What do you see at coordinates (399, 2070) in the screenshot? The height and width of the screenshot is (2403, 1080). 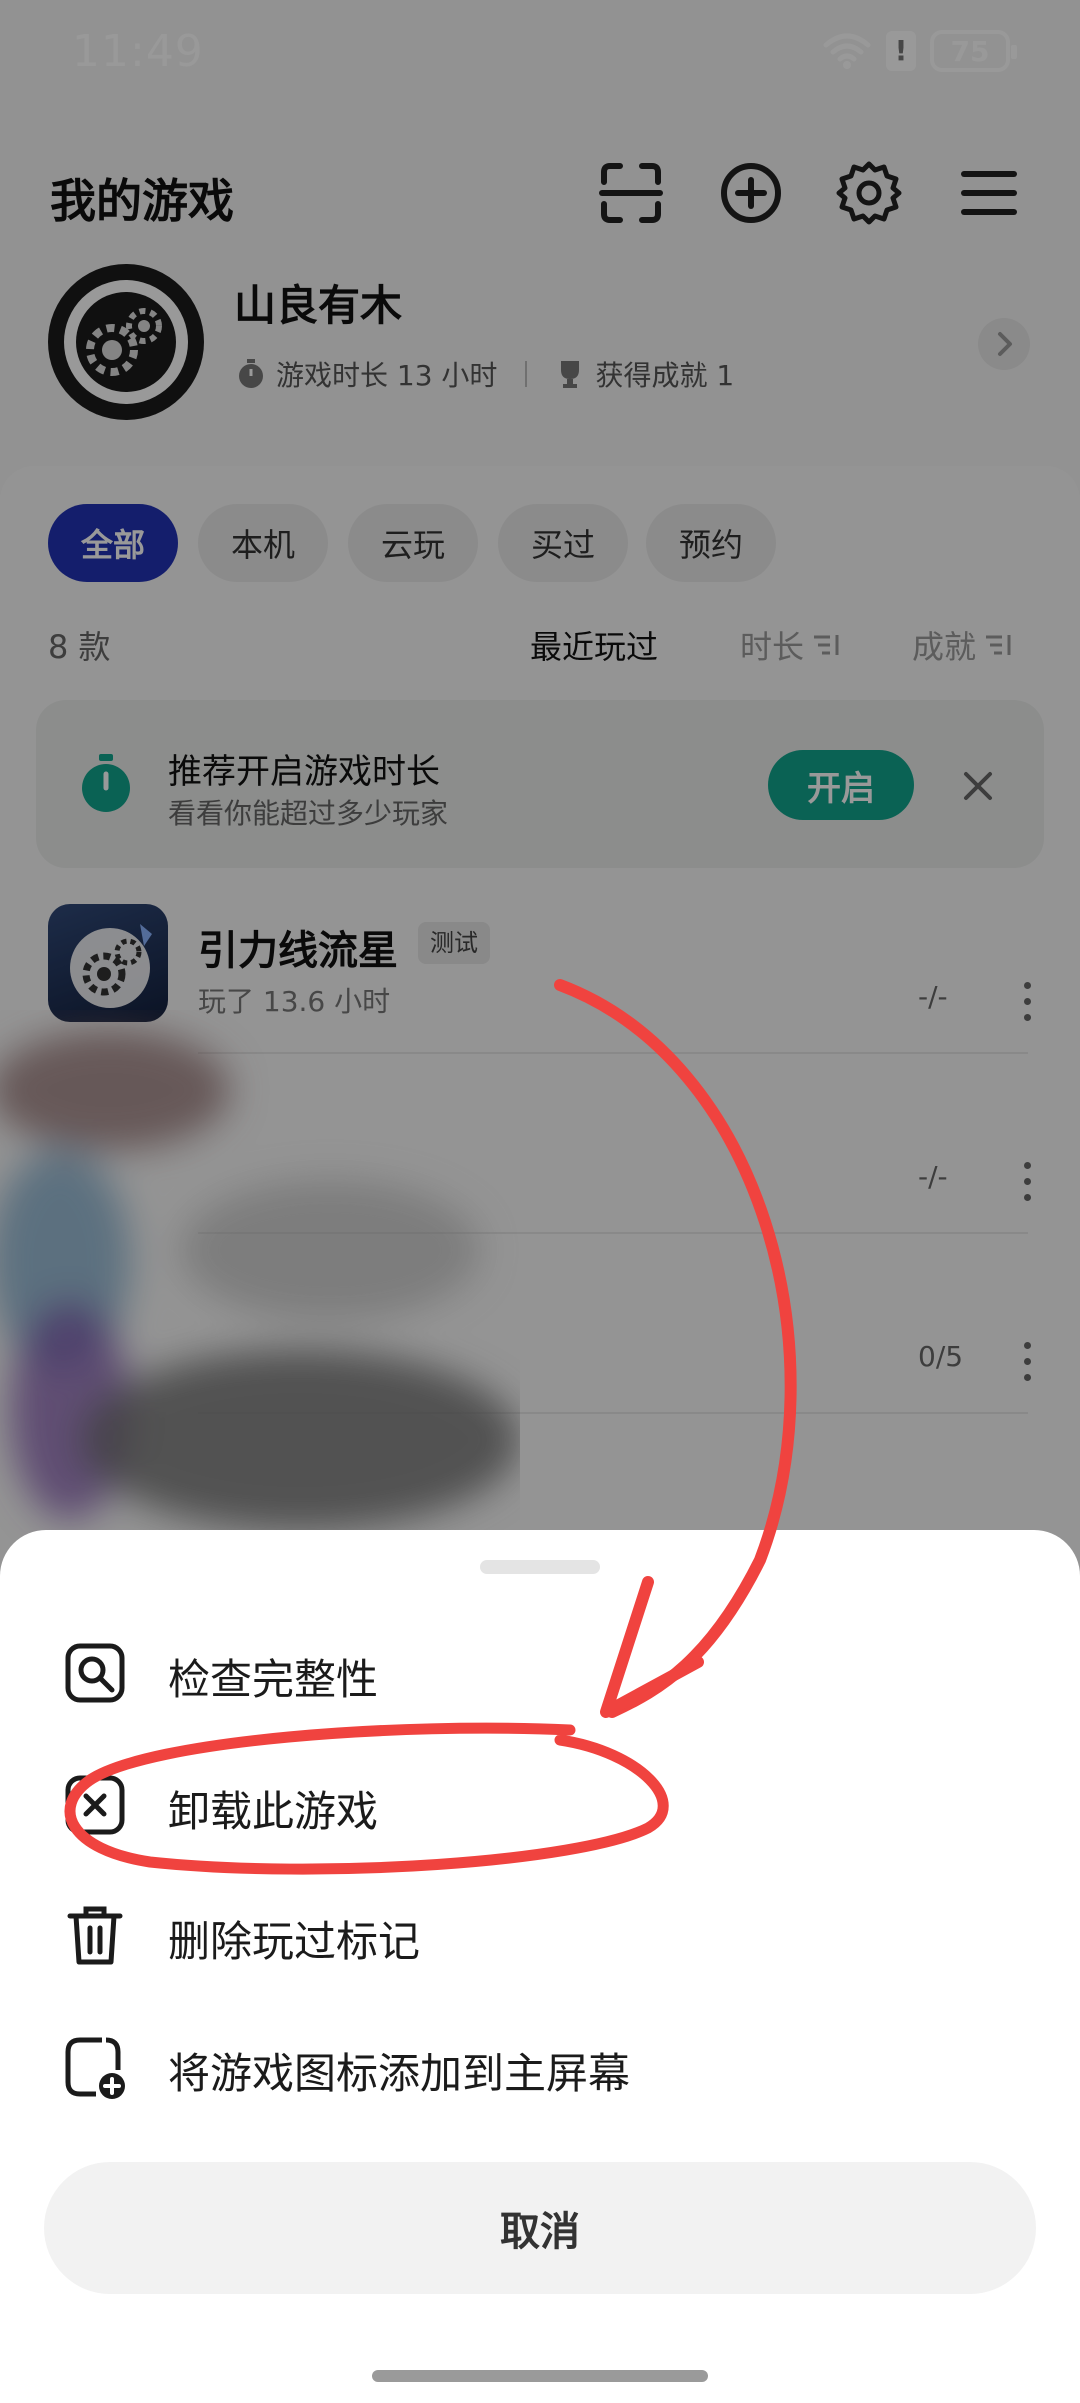 I see `menu-add-to-home-screen: 将游戏图标添加到主屏幕` at bounding box center [399, 2070].